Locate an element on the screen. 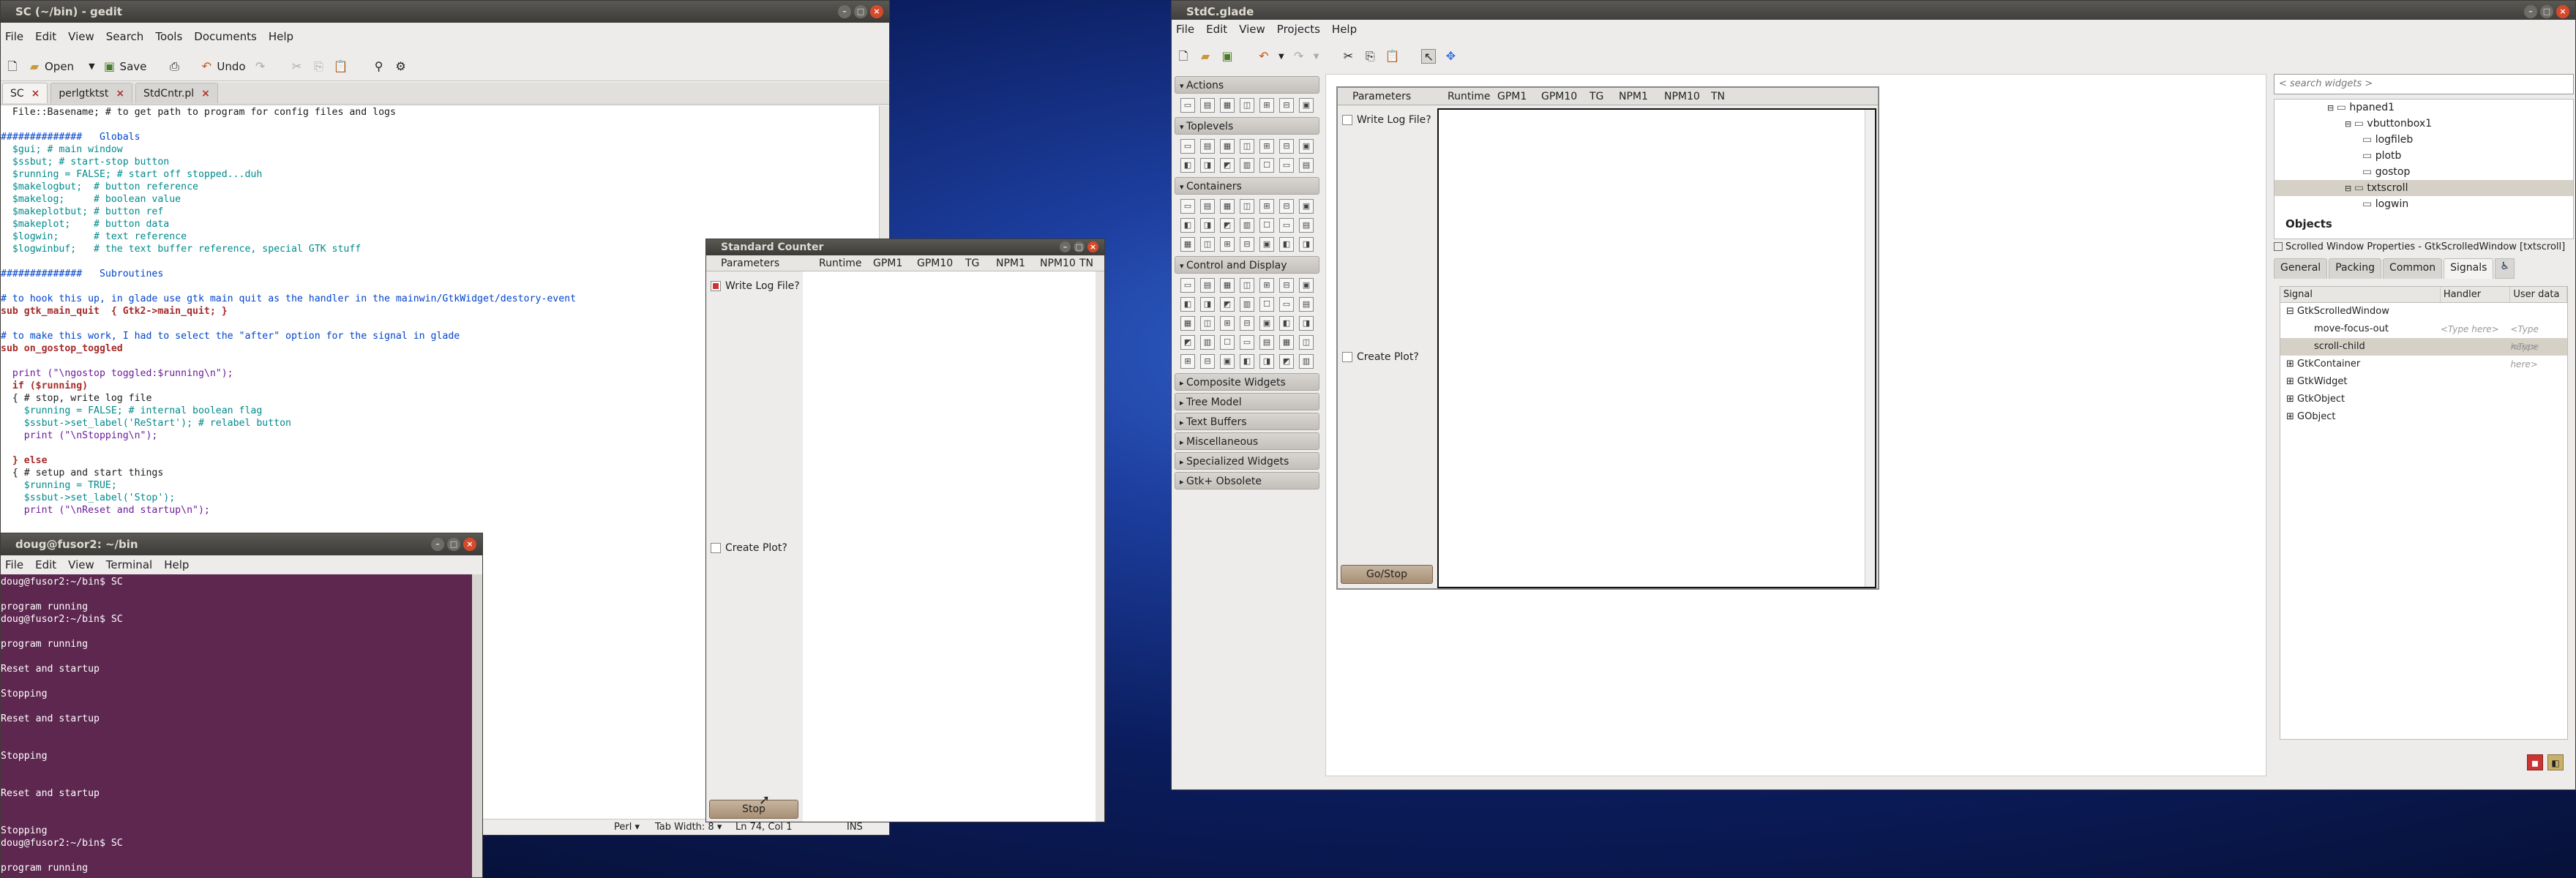 Image resolution: width=2576 pixels, height=878 pixels. palette-group-composite-widgets: ▸ Composite Widgets is located at coordinates (1247, 382).